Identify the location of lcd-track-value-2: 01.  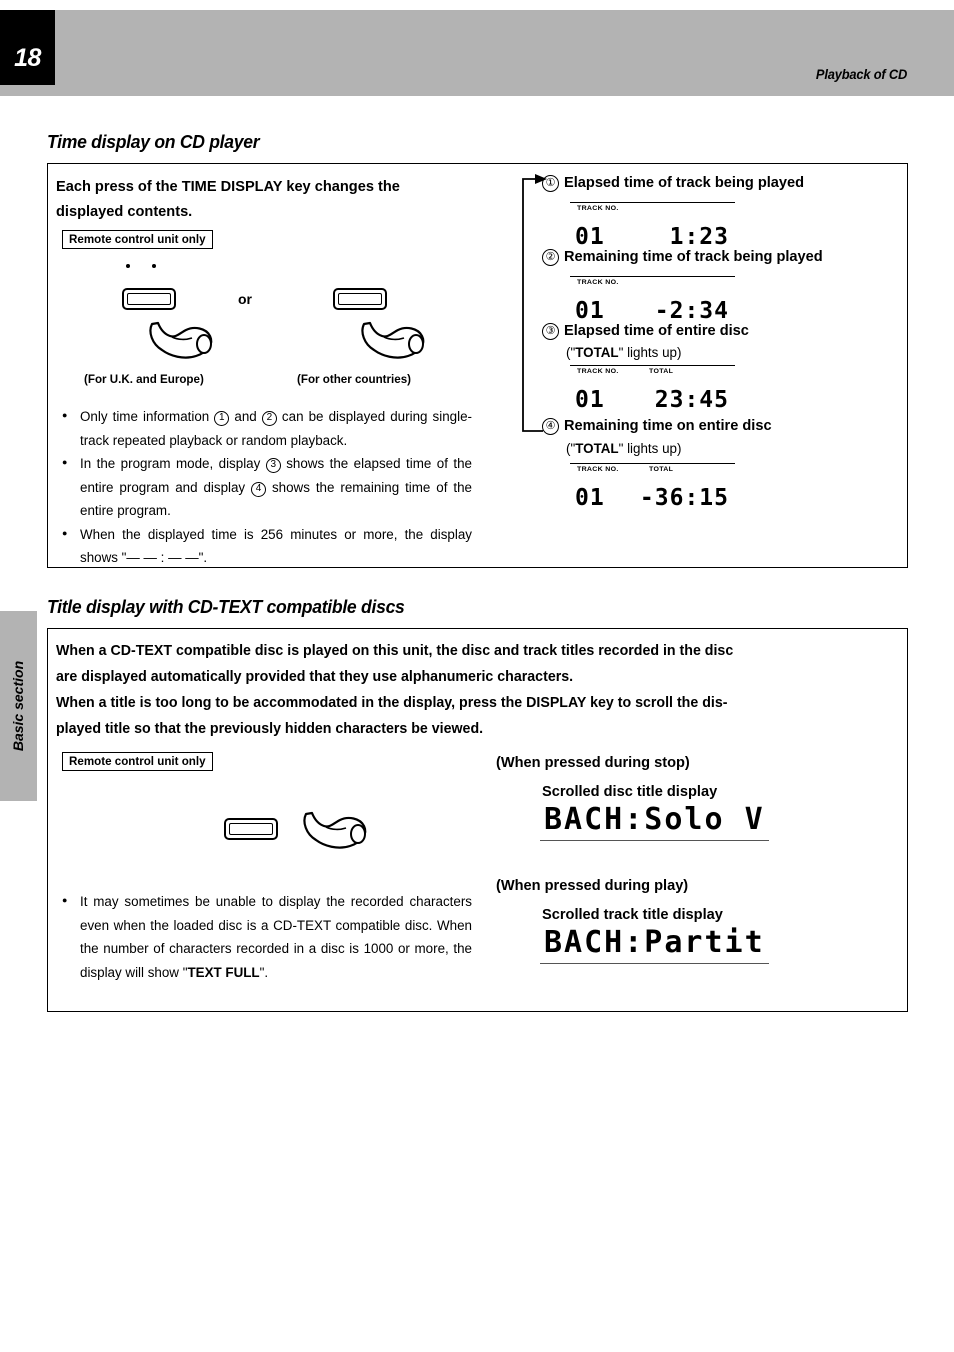
(590, 311).